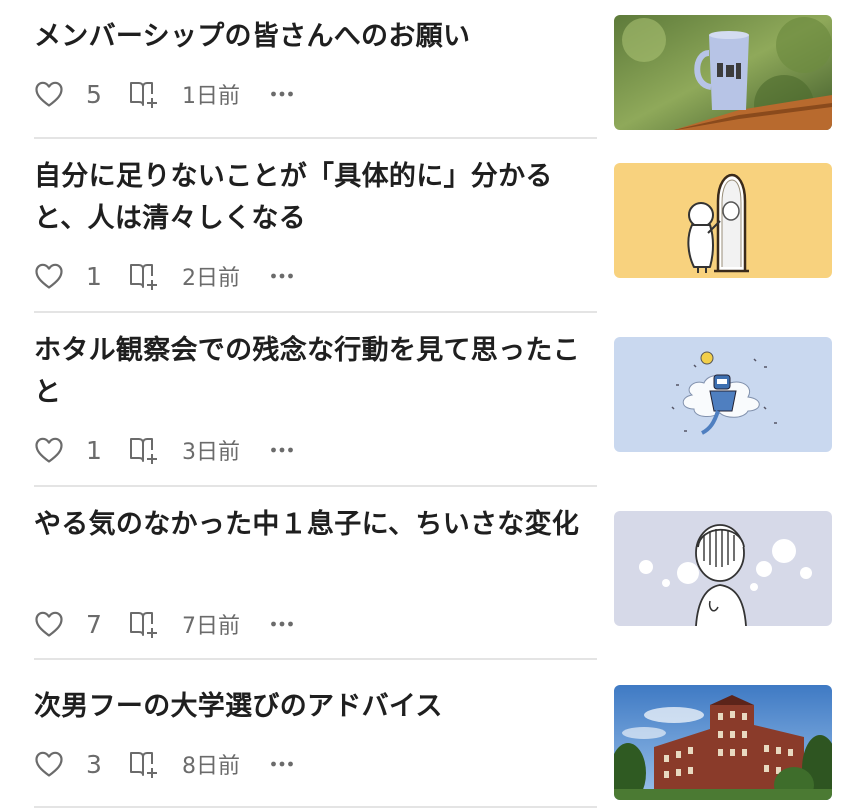 This screenshot has width=864, height=811. I want to click on mirror-illustration-icon, so click(723, 220).